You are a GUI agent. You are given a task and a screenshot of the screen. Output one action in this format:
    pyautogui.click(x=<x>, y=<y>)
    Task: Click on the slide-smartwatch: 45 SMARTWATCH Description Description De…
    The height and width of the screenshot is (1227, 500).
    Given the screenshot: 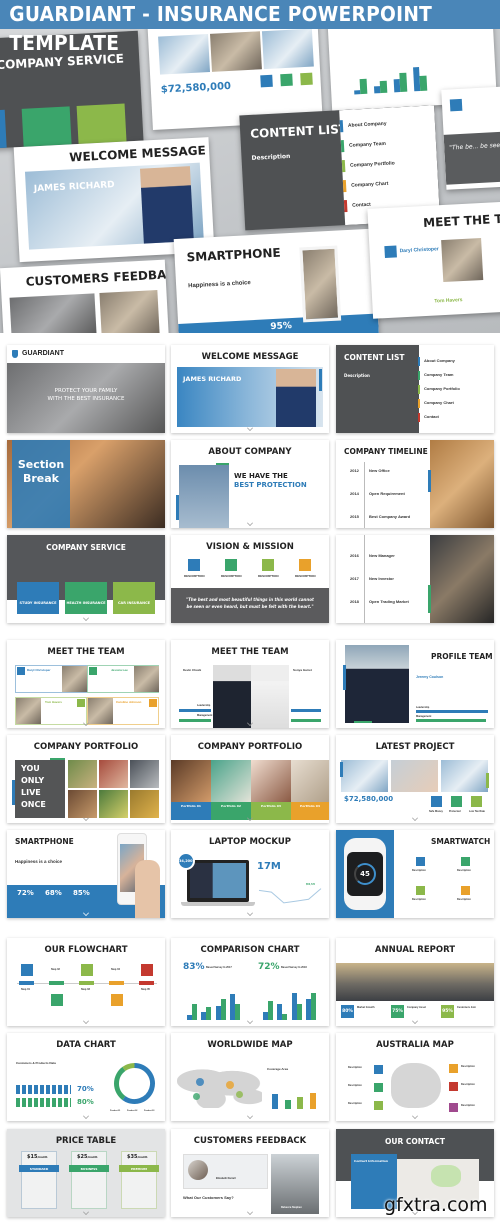 What is the action you would take?
    pyautogui.click(x=415, y=874)
    